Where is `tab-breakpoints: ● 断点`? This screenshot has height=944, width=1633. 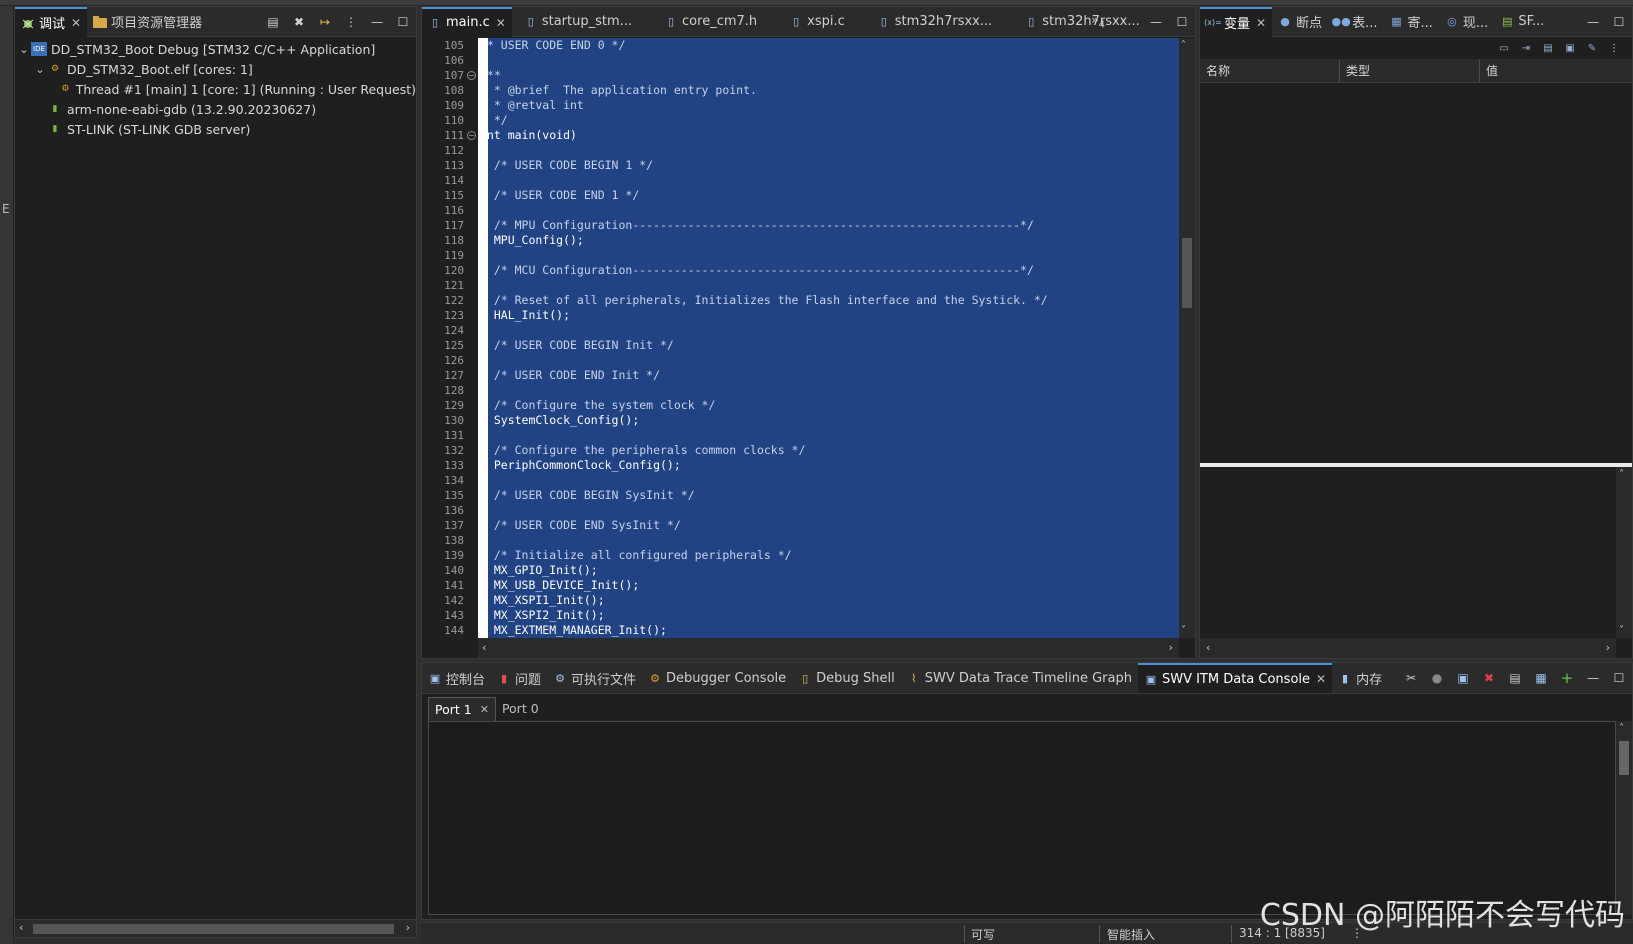
tab-breakpoints: ● 断点 is located at coordinates (1300, 22).